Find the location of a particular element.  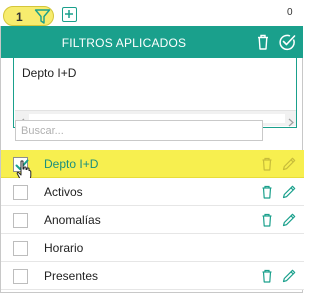

plus-icon is located at coordinates (69, 14).